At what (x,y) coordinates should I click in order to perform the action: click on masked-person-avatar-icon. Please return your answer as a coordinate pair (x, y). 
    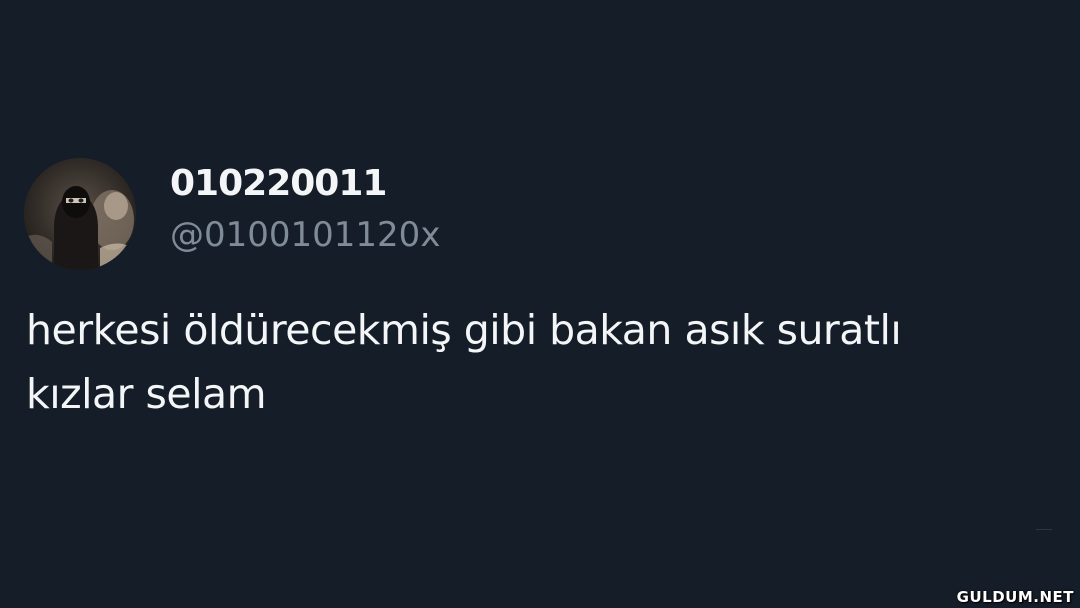
    Looking at the image, I should click on (80, 214).